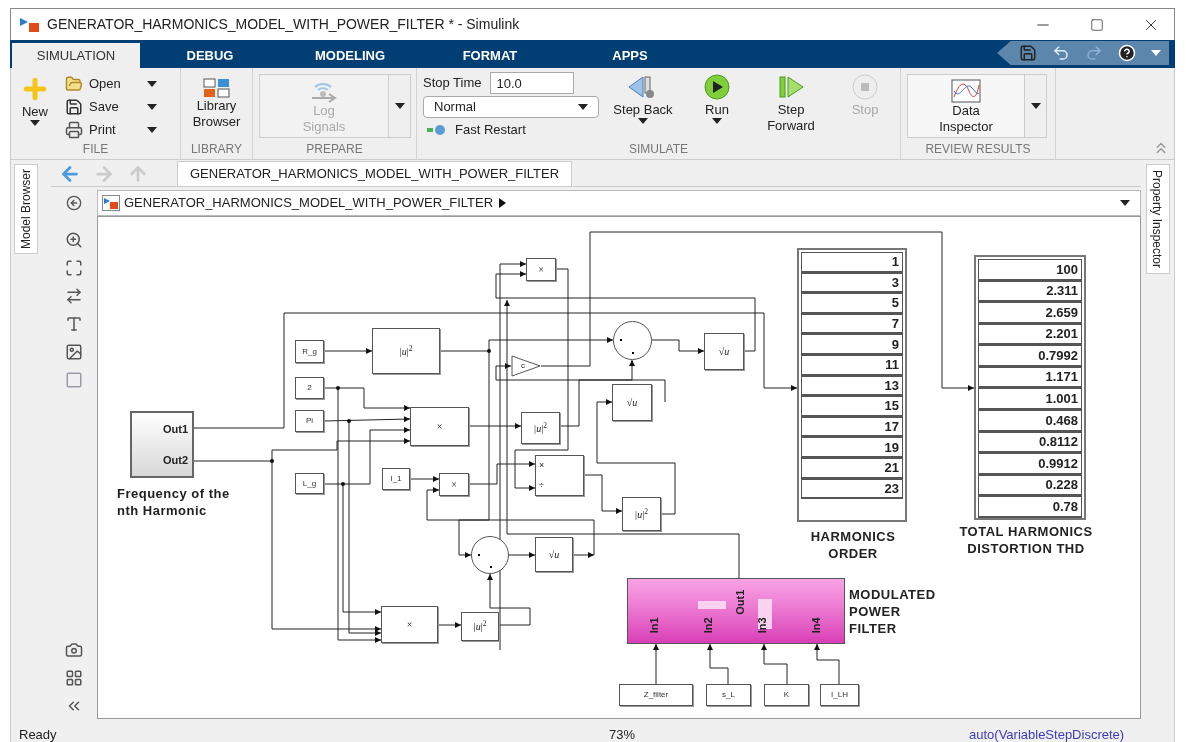 Image resolution: width=1187 pixels, height=742 pixels. I want to click on model-browser-tab: Model Browser, so click(26, 209).